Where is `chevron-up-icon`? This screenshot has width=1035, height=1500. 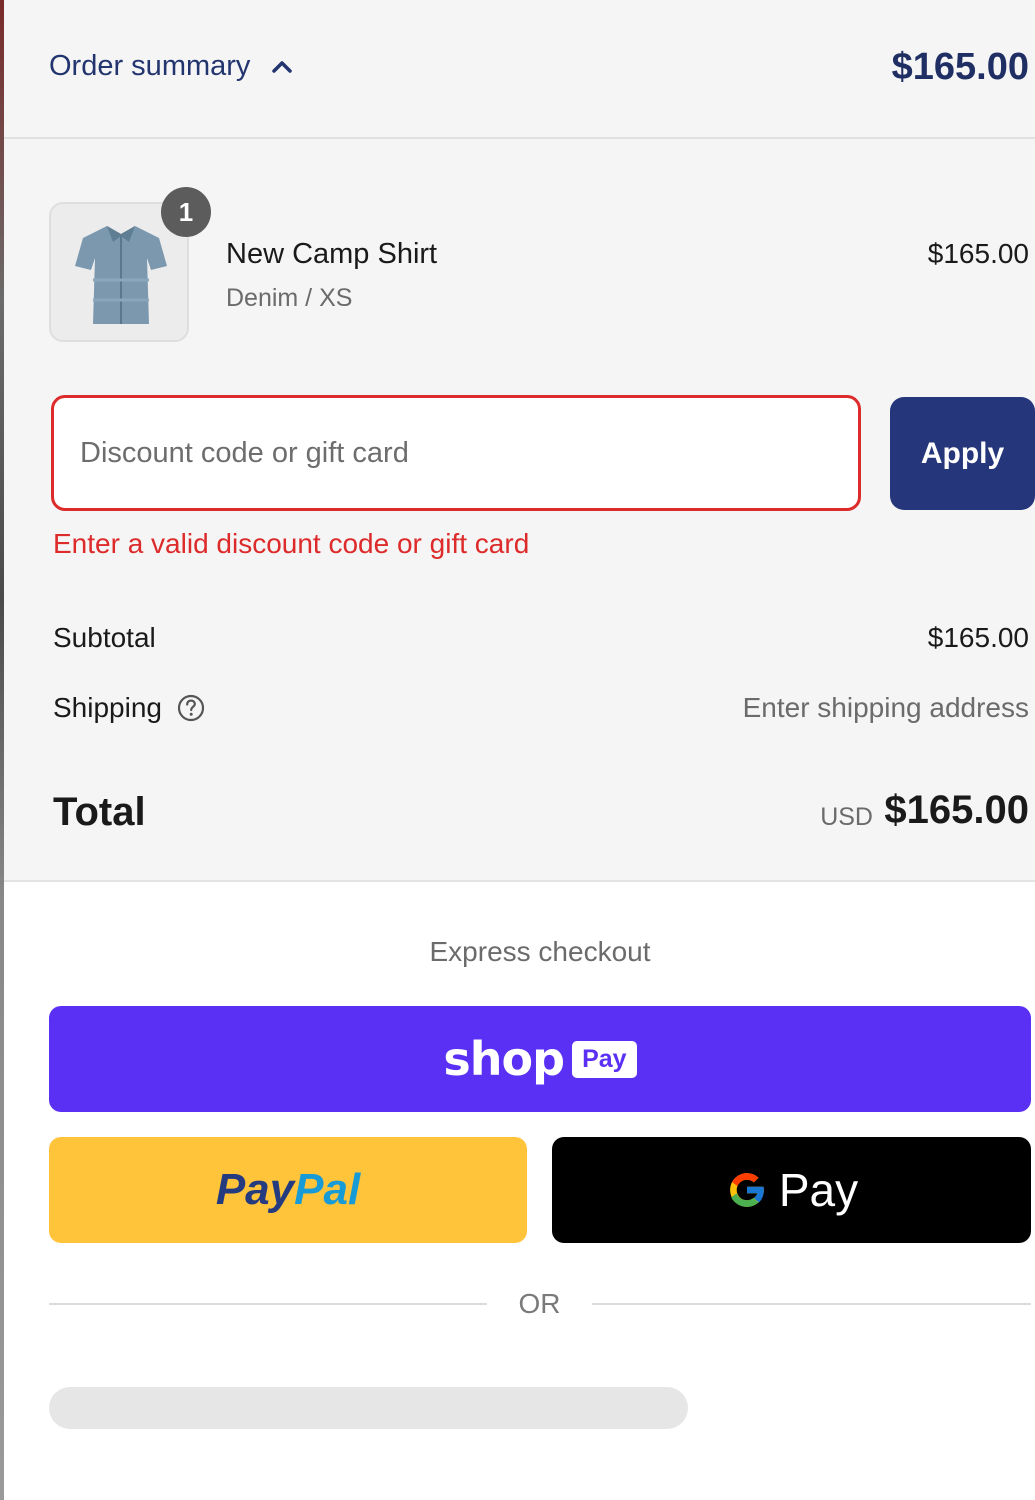 chevron-up-icon is located at coordinates (282, 66).